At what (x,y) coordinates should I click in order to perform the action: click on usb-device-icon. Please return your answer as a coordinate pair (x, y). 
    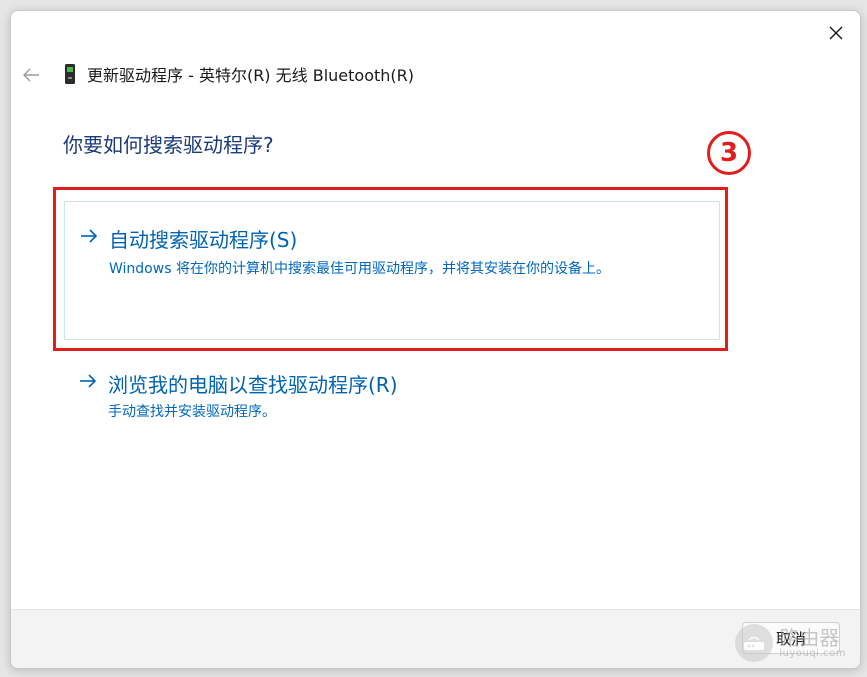
    Looking at the image, I should click on (70, 74).